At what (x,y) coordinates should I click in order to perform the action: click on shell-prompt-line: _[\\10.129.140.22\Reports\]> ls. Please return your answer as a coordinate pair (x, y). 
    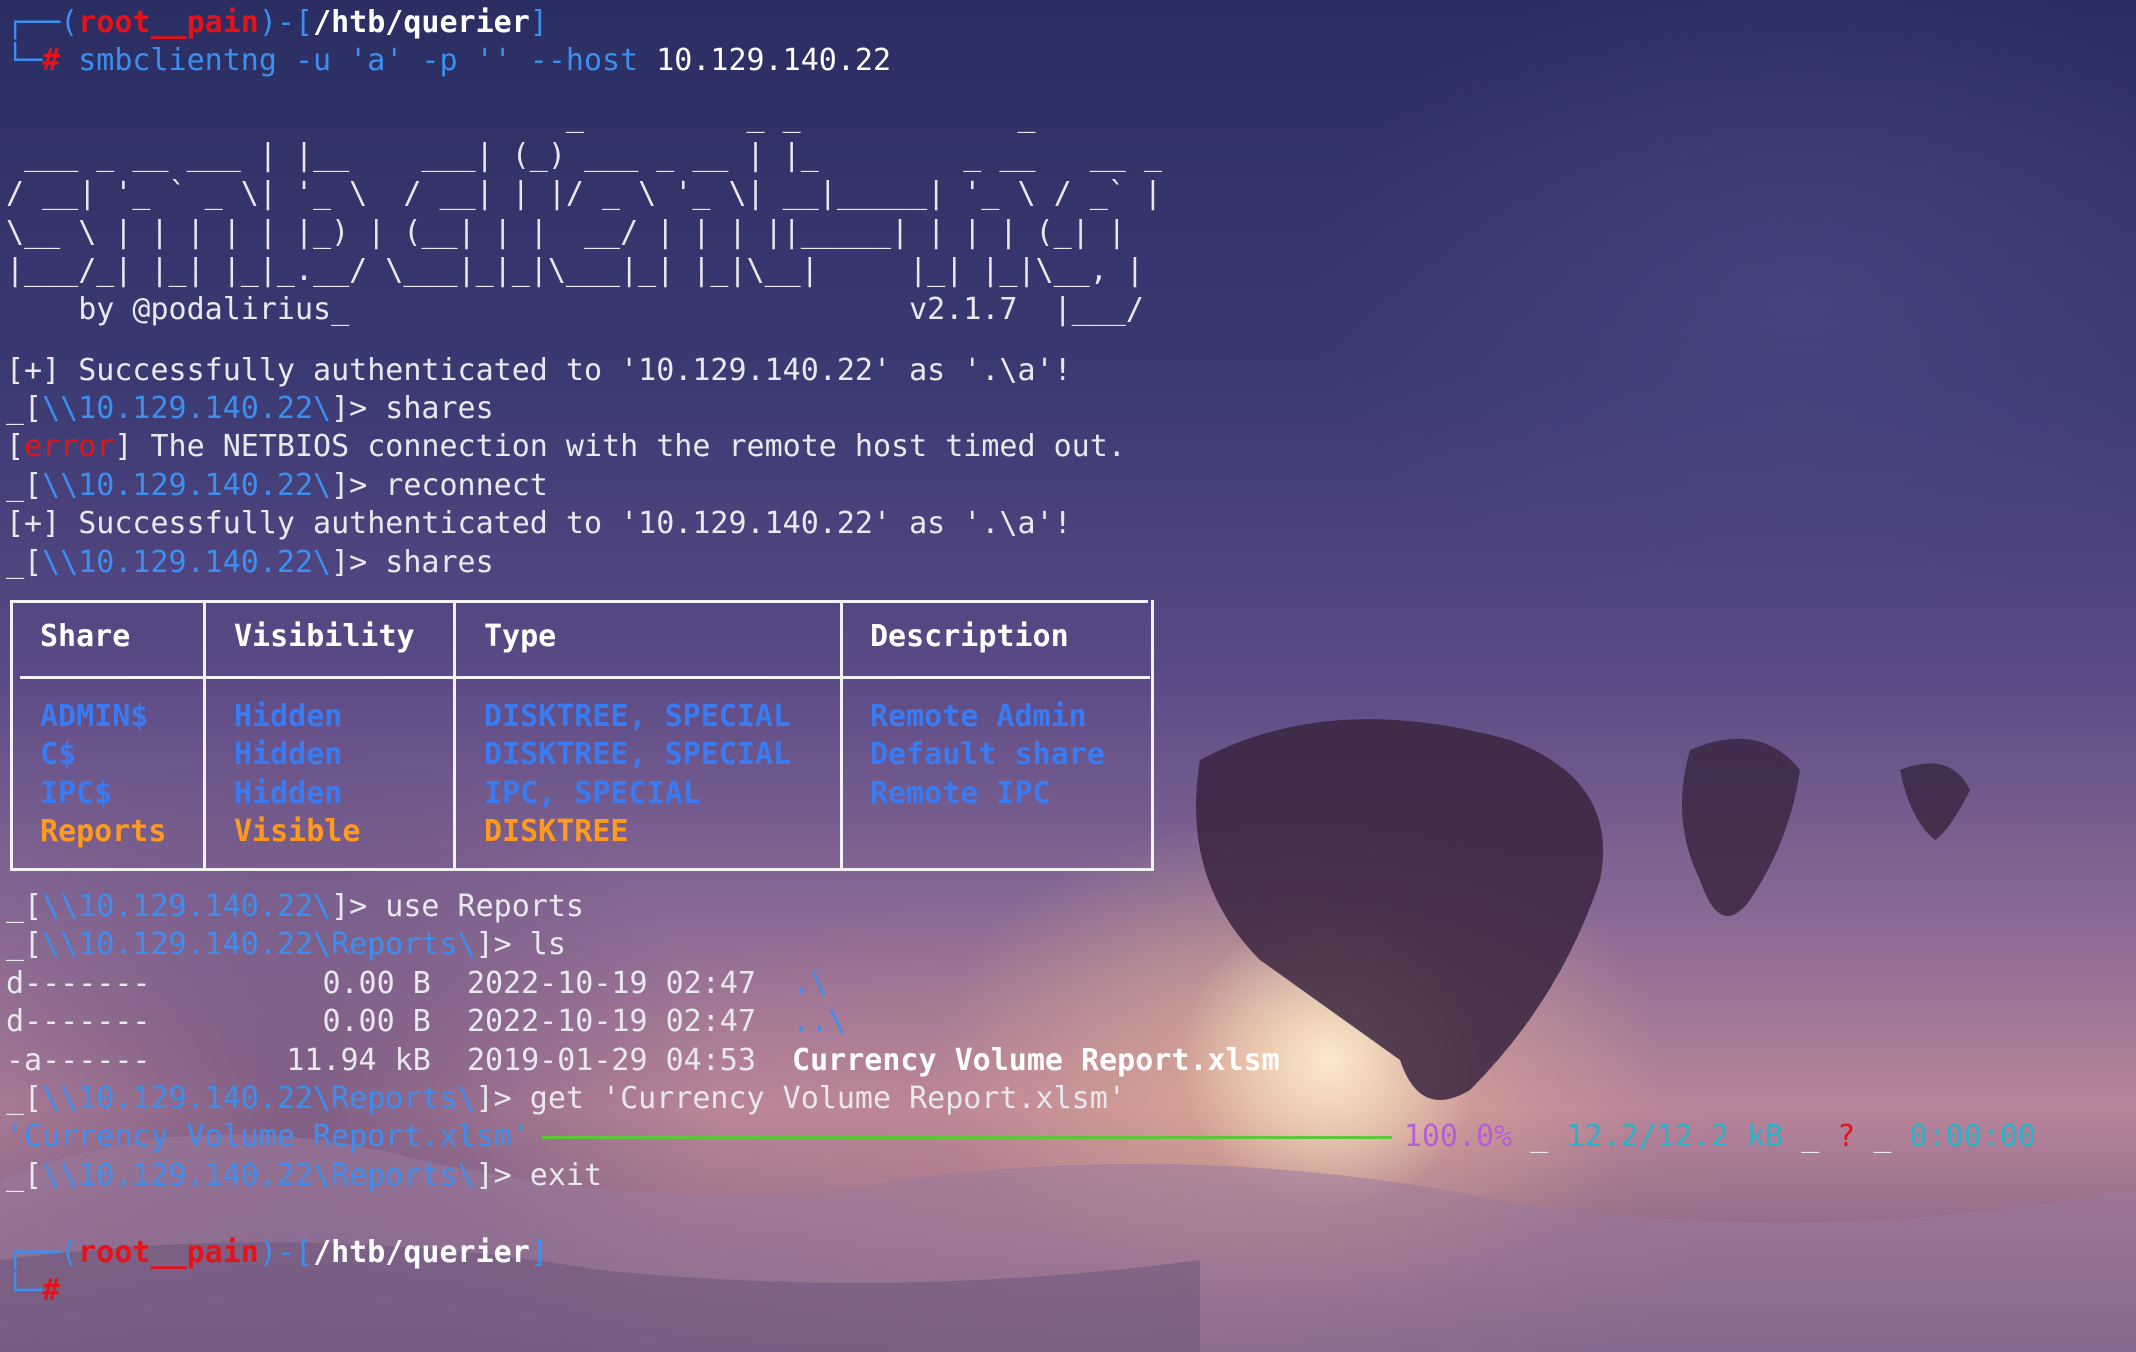
    Looking at the image, I should click on (286, 944).